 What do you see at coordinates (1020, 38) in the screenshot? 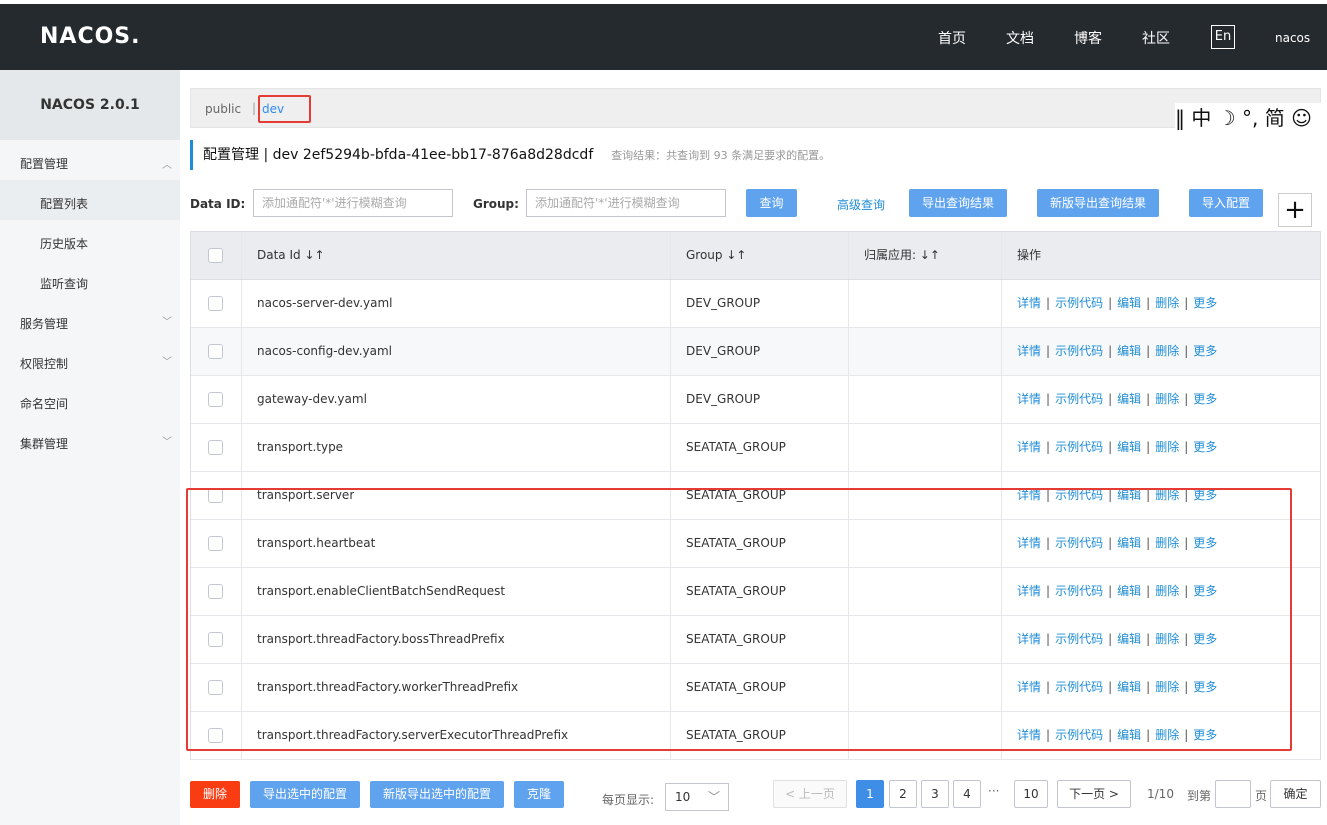
I see `nav-docs: 文档` at bounding box center [1020, 38].